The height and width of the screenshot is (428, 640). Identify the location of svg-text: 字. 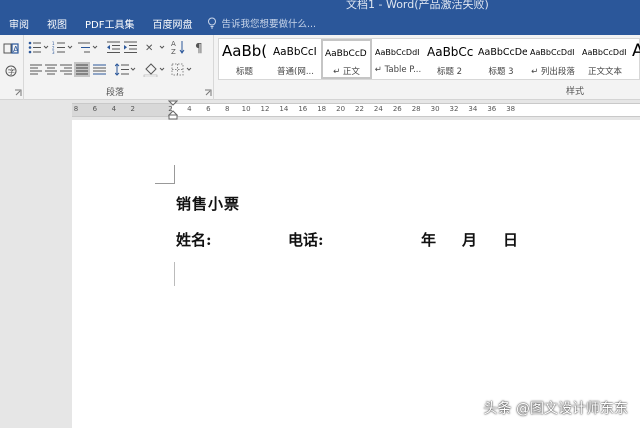
(11, 71).